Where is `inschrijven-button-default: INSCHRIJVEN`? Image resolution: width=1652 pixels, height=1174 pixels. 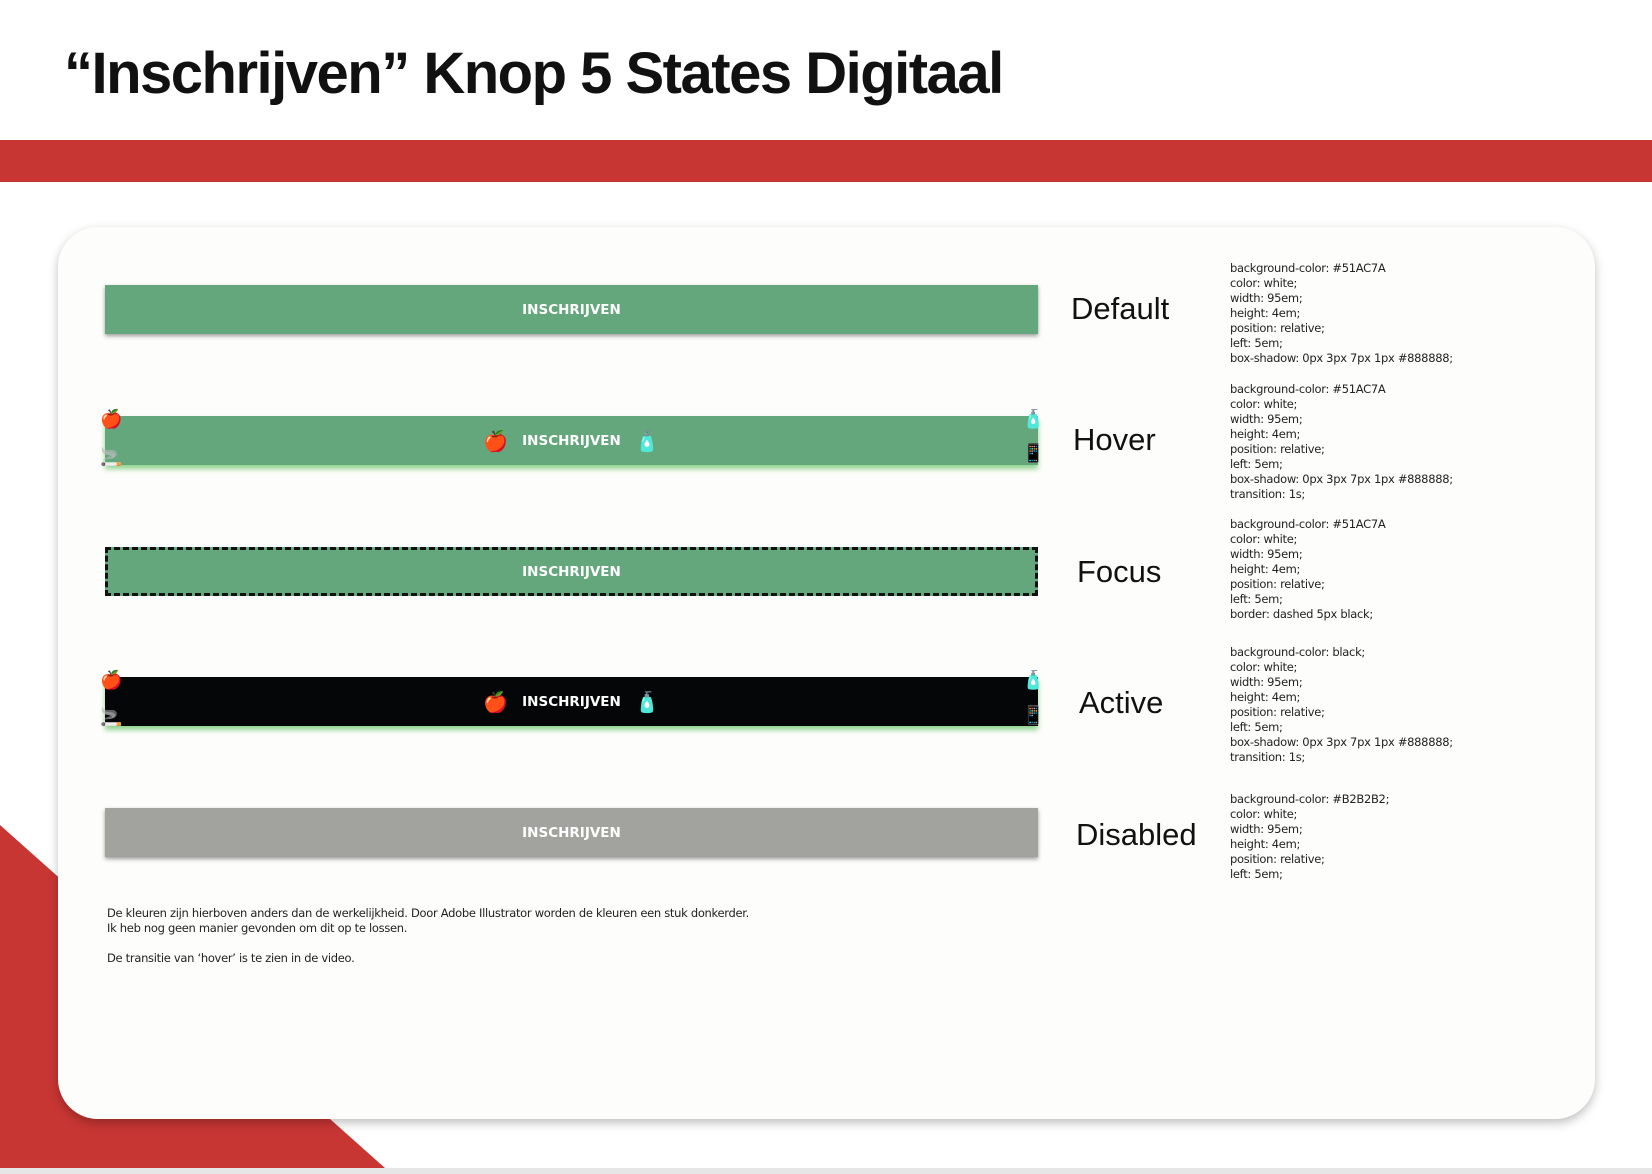
inschrijven-button-default: INSCHRIJVEN is located at coordinates (571, 309).